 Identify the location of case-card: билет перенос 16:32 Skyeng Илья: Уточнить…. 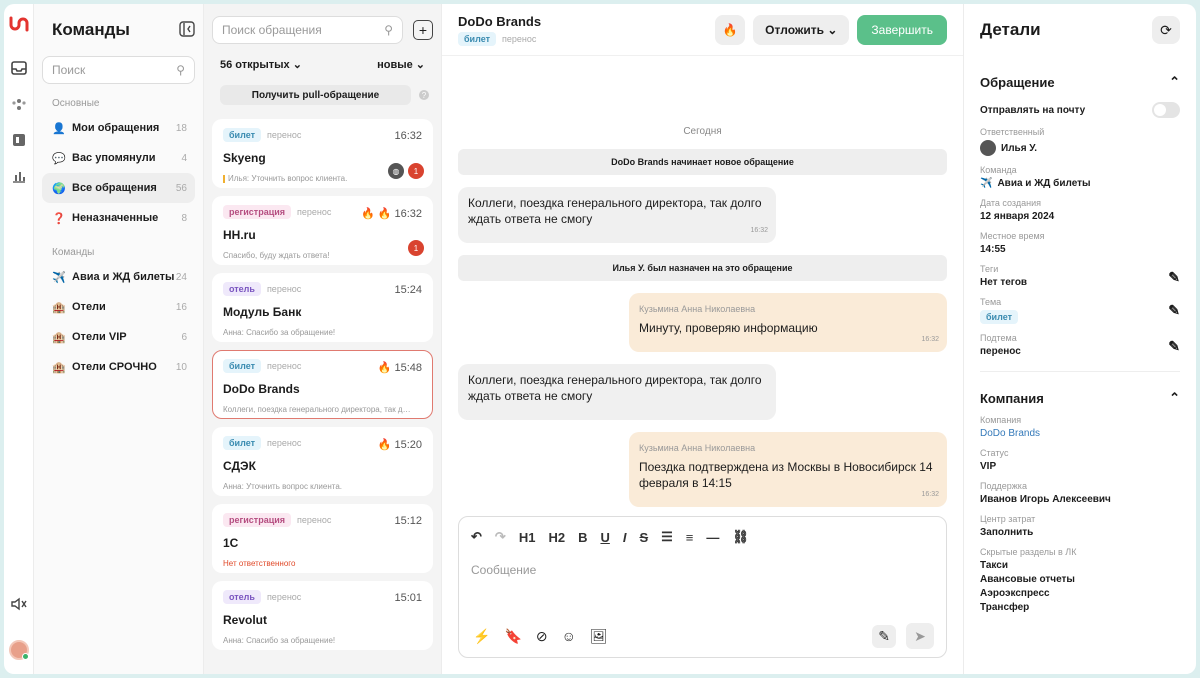
(322, 153).